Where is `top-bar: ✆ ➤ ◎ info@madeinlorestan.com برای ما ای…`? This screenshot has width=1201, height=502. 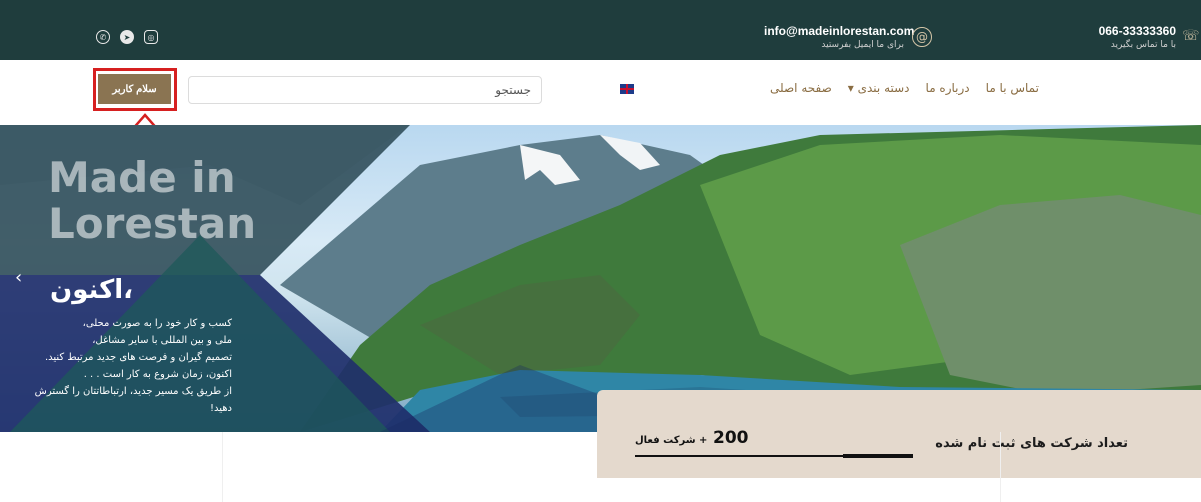
top-bar: ✆ ➤ ◎ info@madeinlorestan.com برای ما ای… is located at coordinates (600, 30).